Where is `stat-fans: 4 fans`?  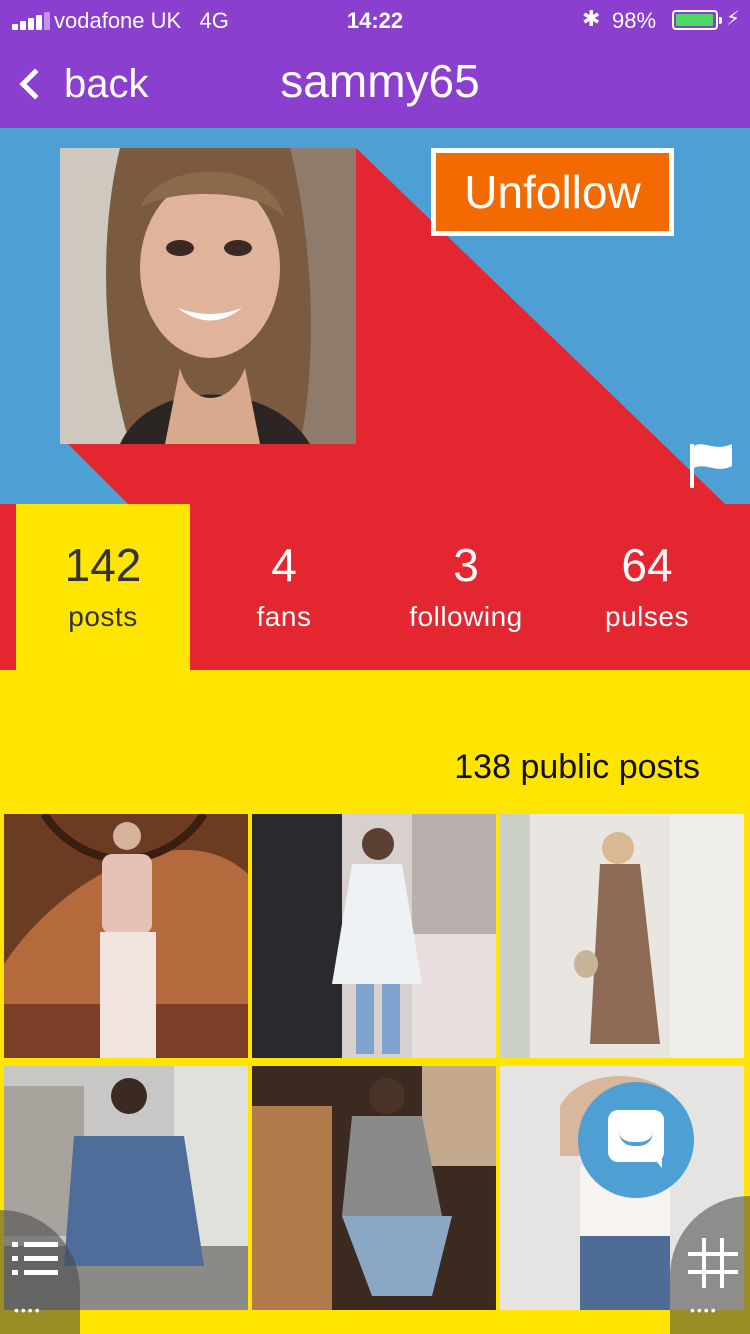
stat-fans: 4 fans is located at coordinates (284, 587).